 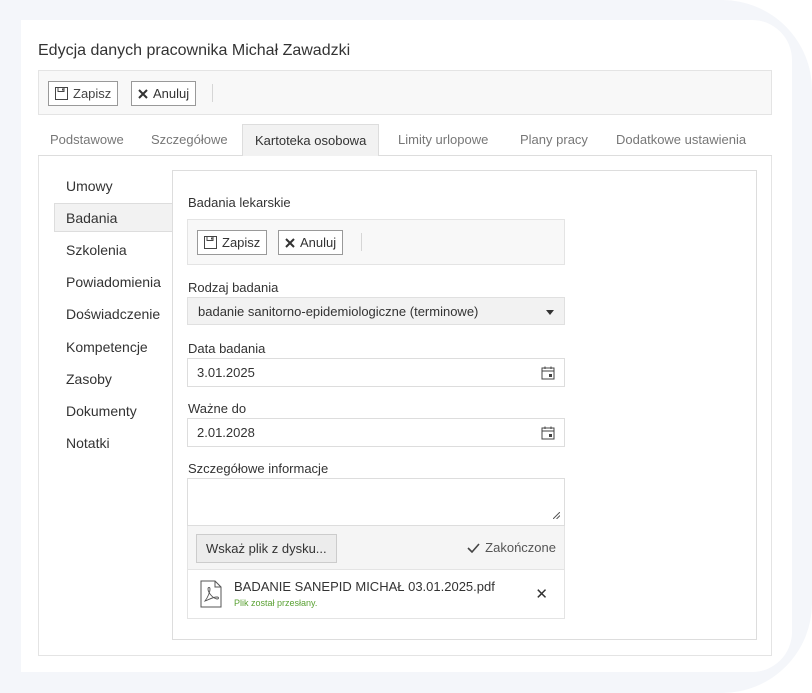 What do you see at coordinates (211, 595) in the screenshot?
I see `pdf-file-icon` at bounding box center [211, 595].